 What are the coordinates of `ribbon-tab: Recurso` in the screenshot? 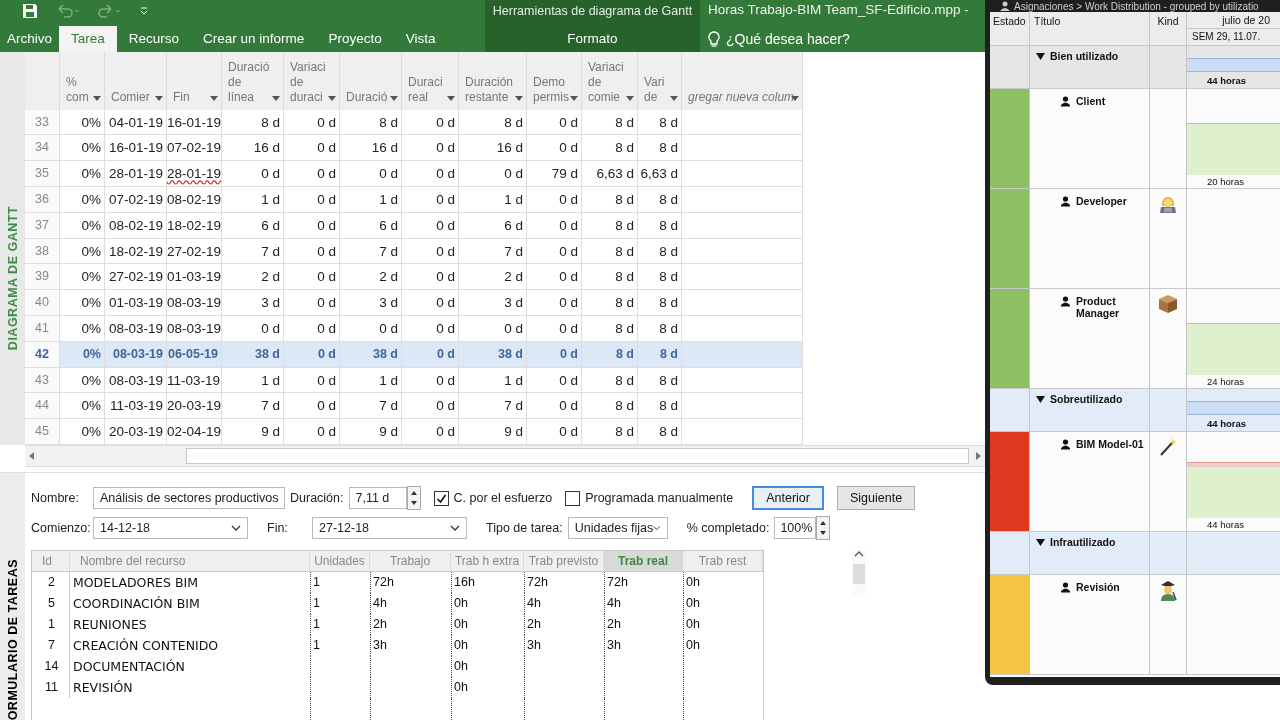 It's located at (154, 39).